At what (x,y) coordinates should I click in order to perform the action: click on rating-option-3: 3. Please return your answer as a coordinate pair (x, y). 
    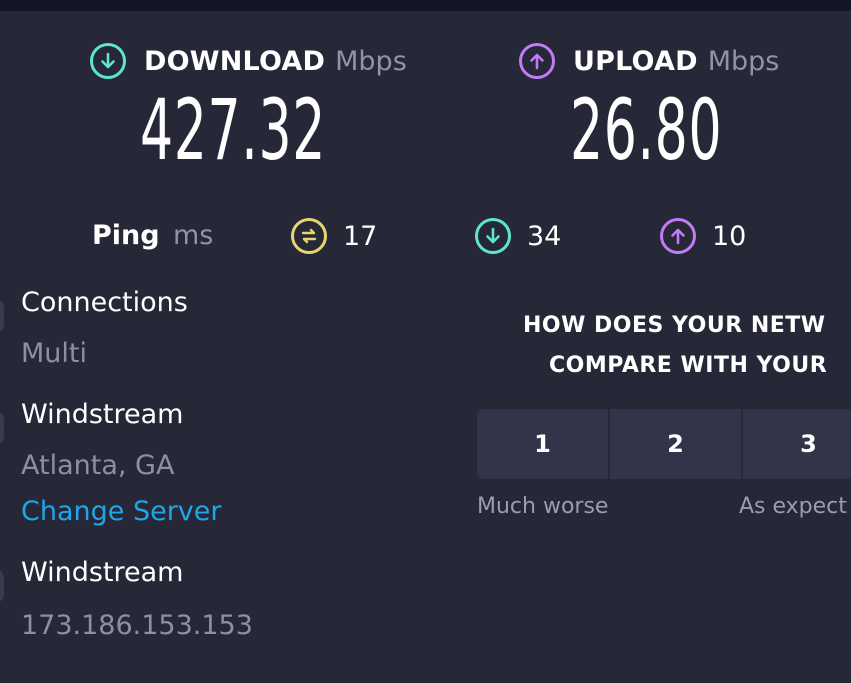
    Looking at the image, I should click on (797, 444).